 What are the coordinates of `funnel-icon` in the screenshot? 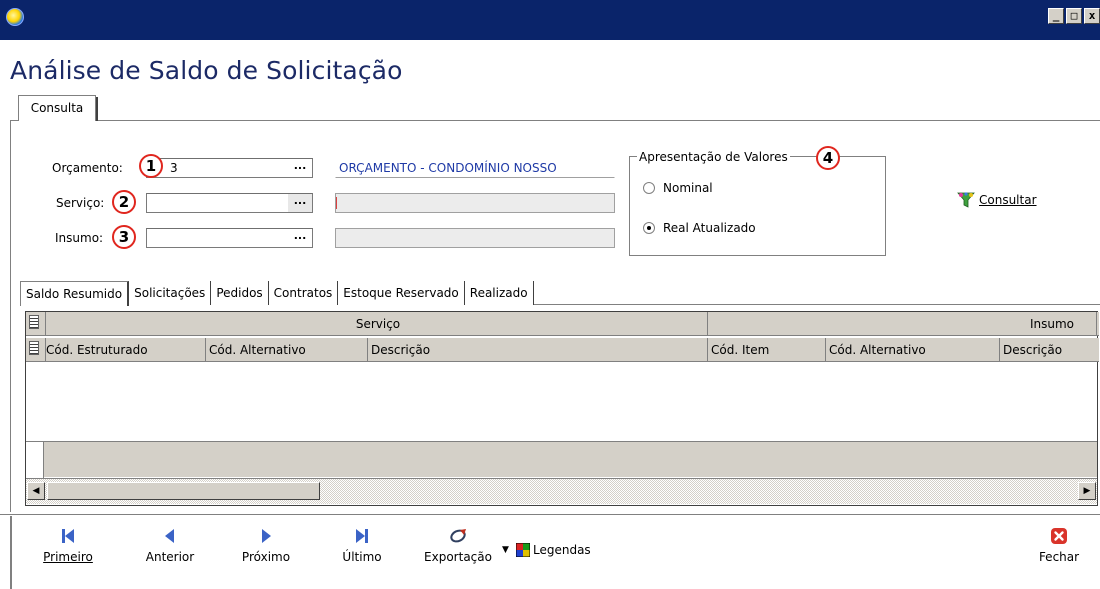 It's located at (966, 200).